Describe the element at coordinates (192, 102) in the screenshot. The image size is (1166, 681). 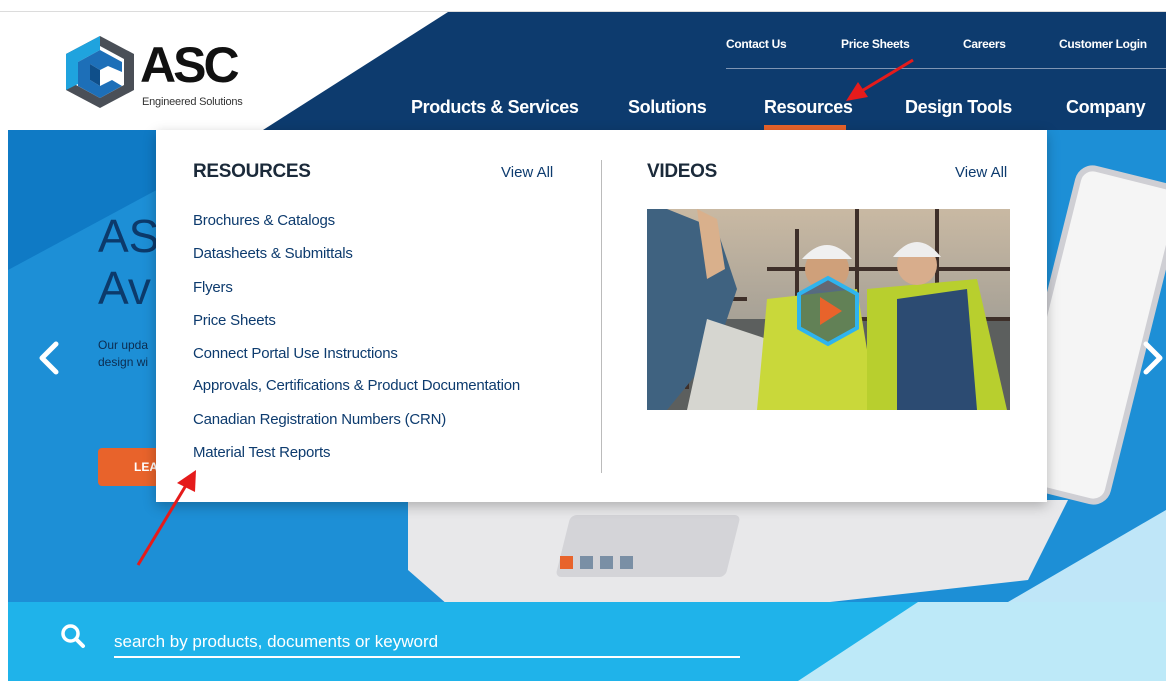
I see `logo-tagline: Engineered Solutions` at that location.